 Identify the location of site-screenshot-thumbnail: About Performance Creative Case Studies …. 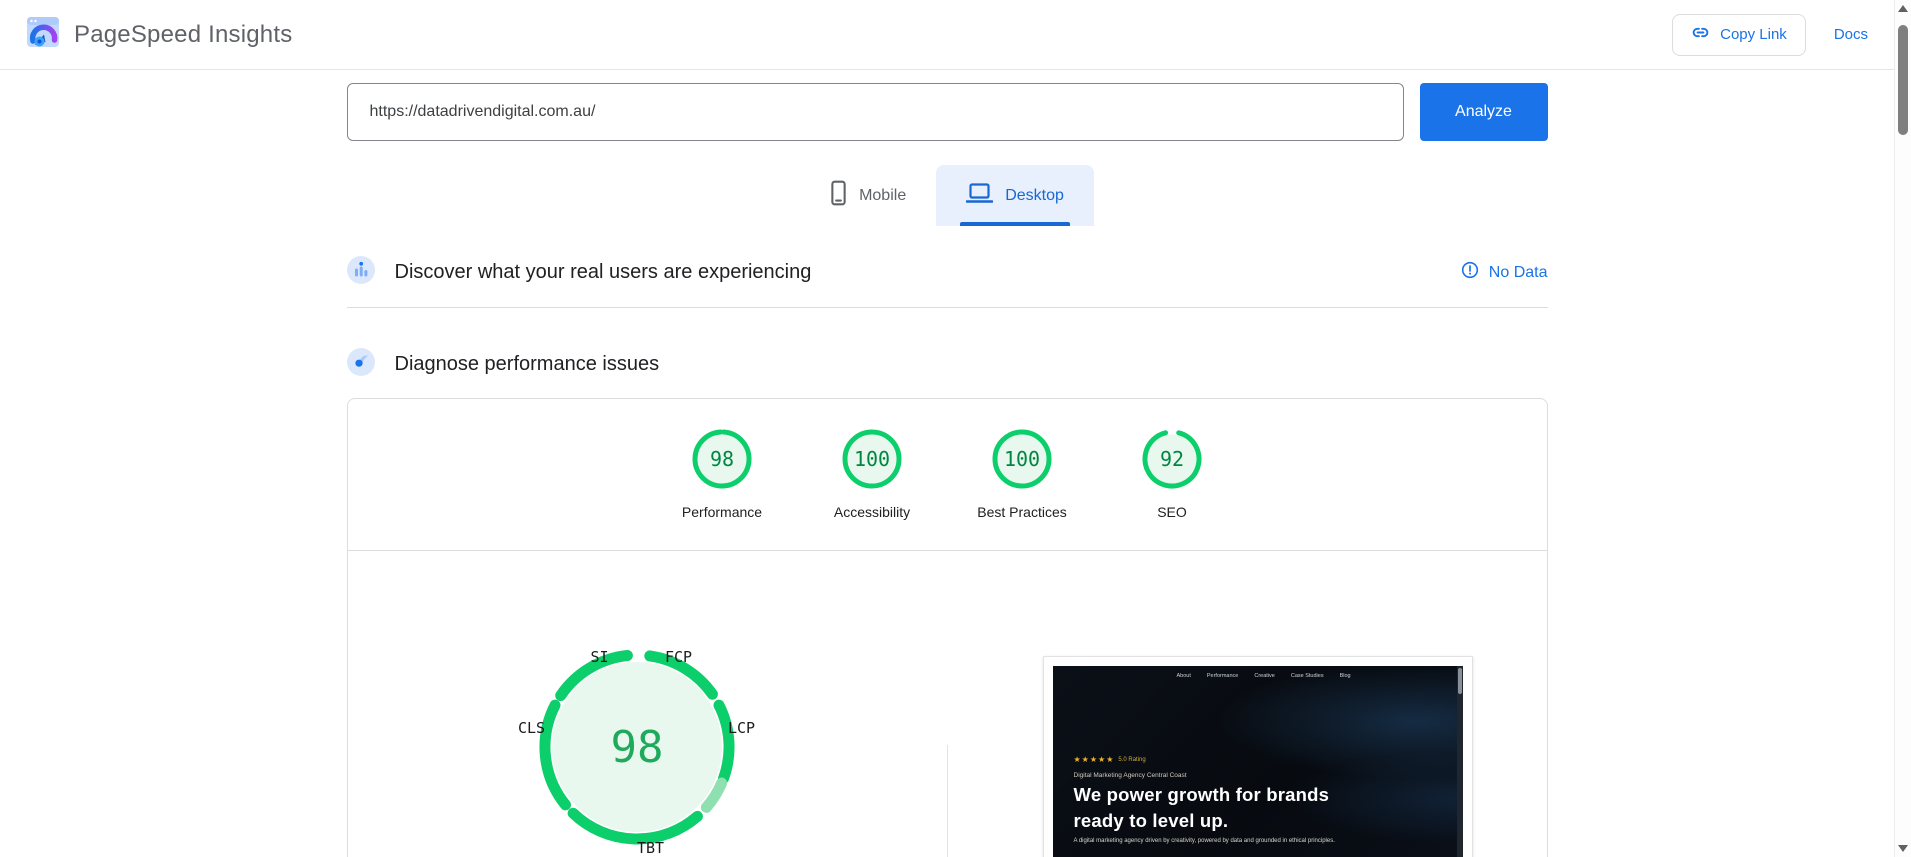
(1257, 756).